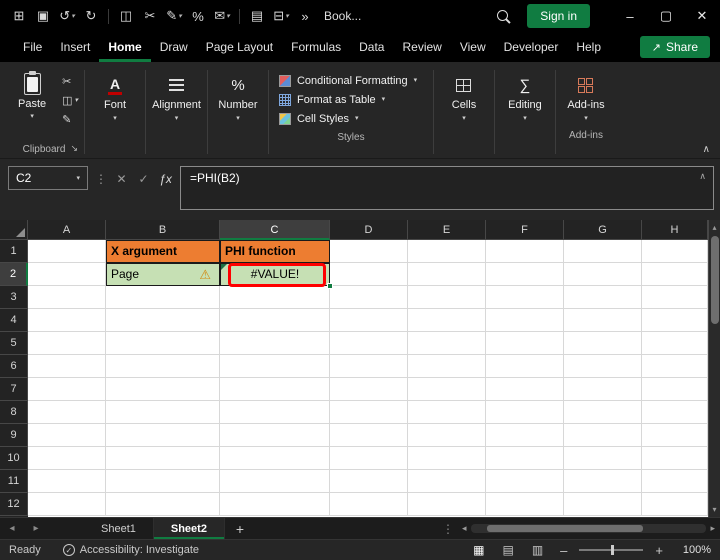 The image size is (720, 560). What do you see at coordinates (525, 458) in the screenshot?
I see `cell-F10` at bounding box center [525, 458].